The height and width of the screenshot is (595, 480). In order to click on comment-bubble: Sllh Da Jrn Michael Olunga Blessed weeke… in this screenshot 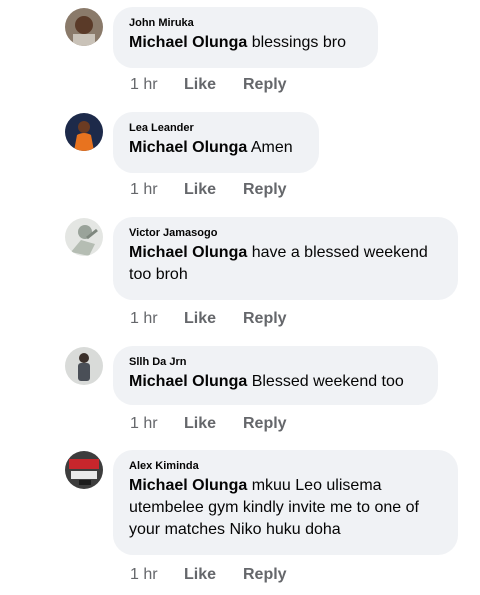, I will do `click(275, 375)`.